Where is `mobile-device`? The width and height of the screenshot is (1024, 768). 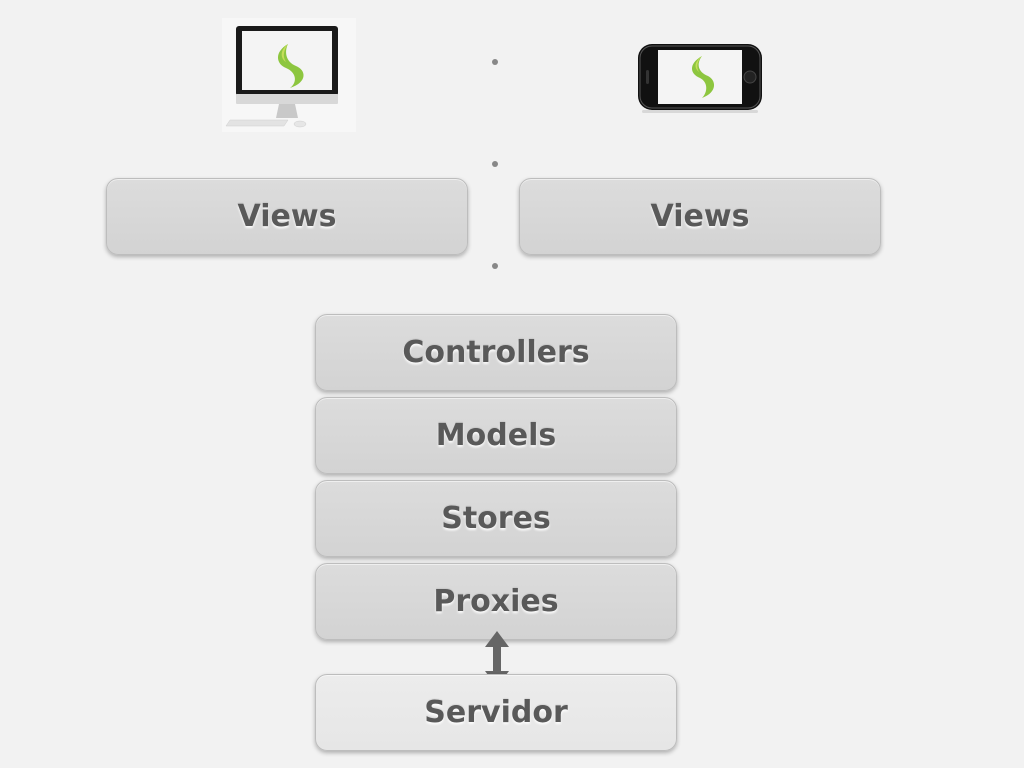 mobile-device is located at coordinates (700, 77).